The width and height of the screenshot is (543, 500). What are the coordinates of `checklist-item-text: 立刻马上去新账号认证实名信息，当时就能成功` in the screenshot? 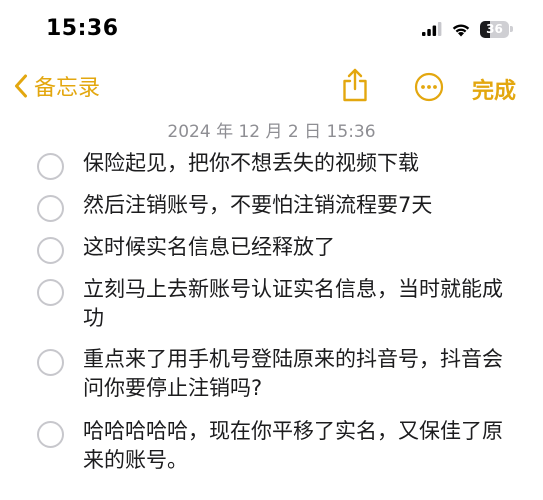 It's located at (303, 304).